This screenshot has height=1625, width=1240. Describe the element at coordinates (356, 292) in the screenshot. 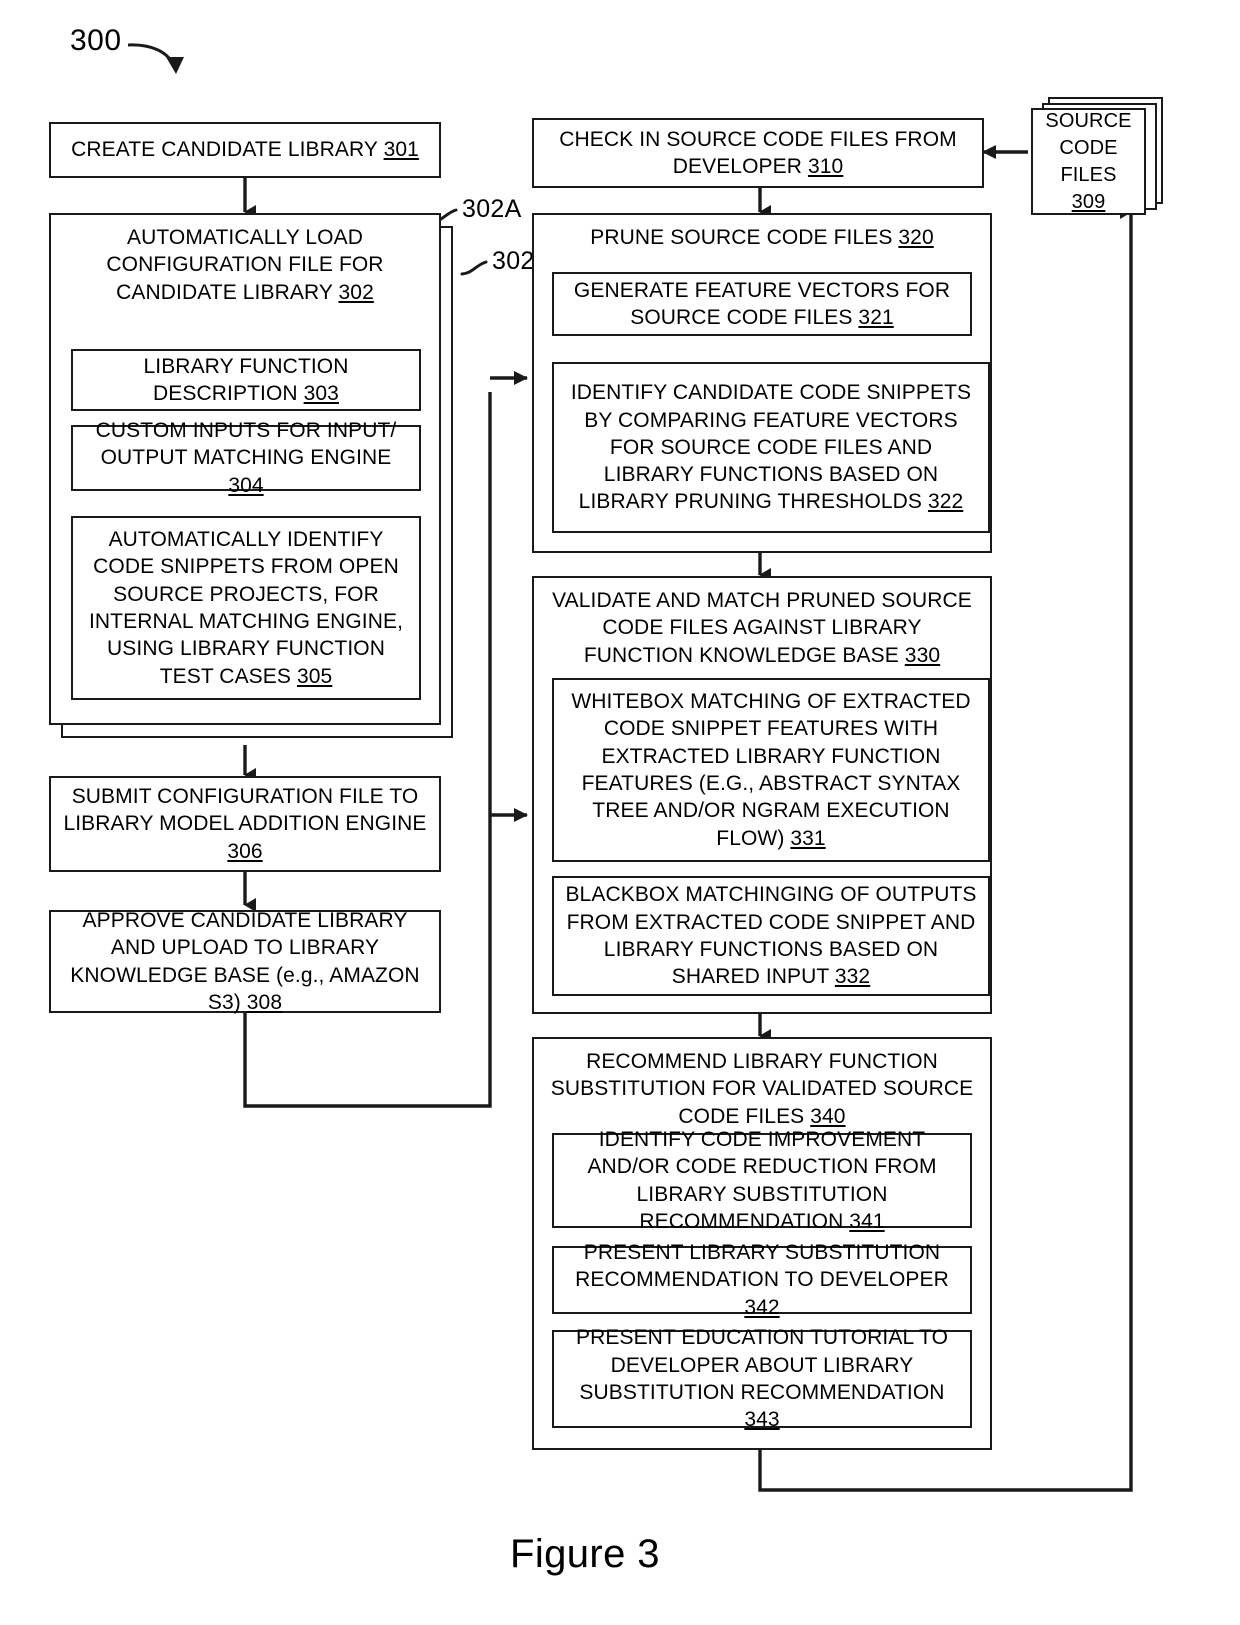

I see `box-302-ref: 302` at that location.